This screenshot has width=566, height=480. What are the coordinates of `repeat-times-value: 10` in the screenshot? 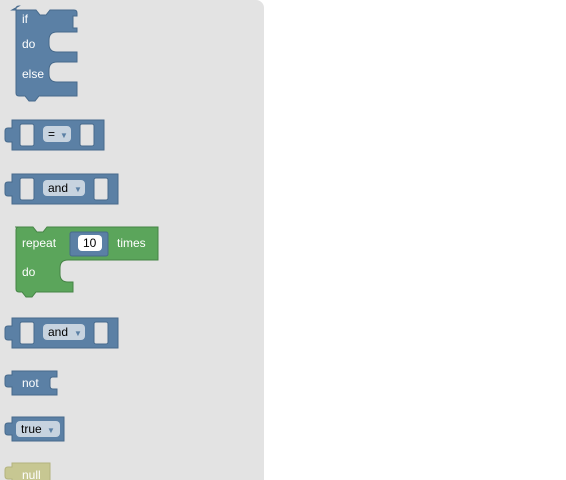 It's located at (90, 243).